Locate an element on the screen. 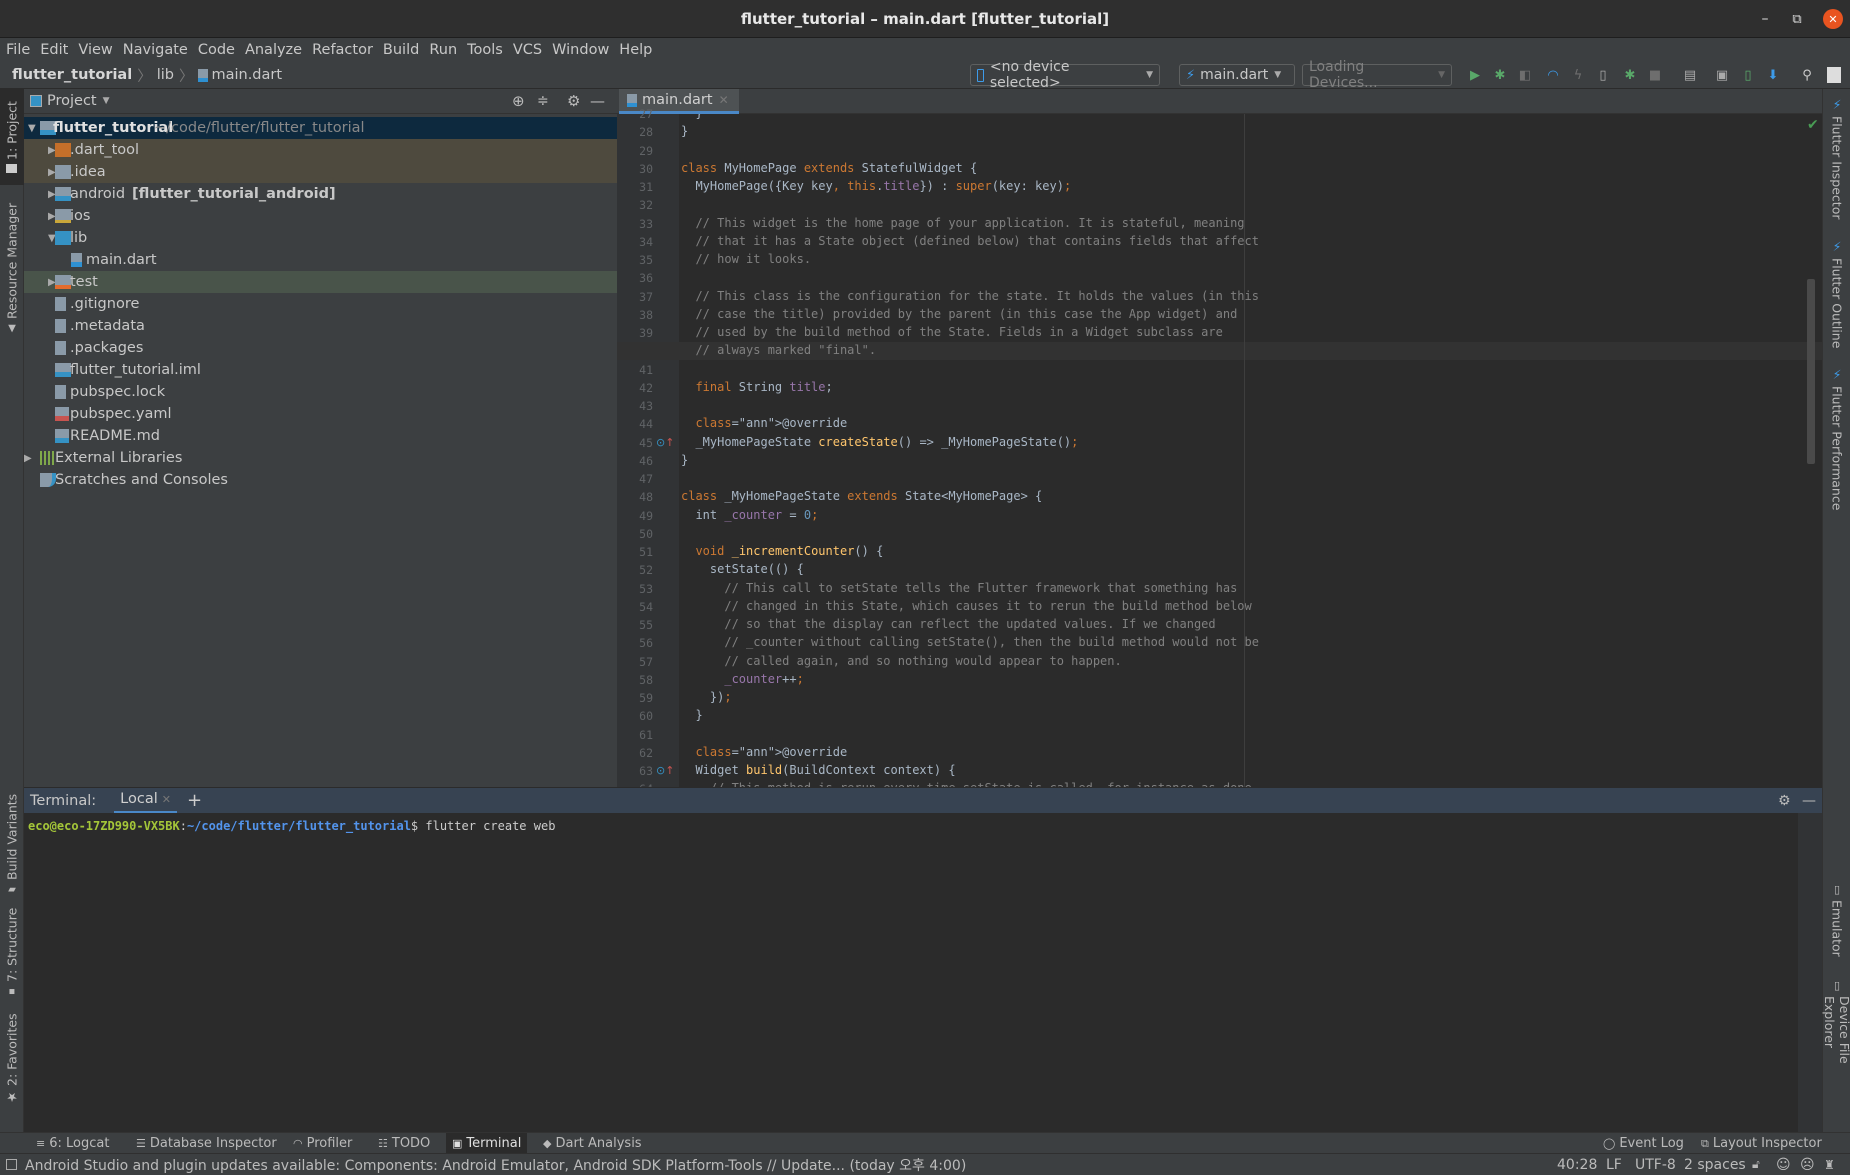  happy-face-icon: ☺ is located at coordinates (1783, 1165).